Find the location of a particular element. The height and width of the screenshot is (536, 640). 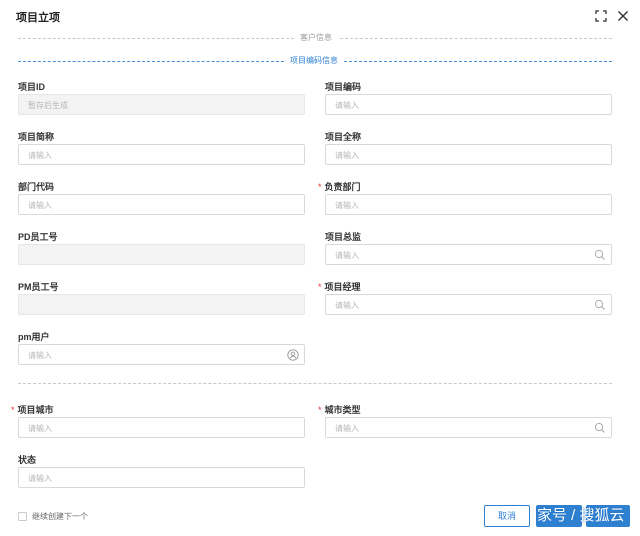

pm-employee-no-input is located at coordinates (161, 304).